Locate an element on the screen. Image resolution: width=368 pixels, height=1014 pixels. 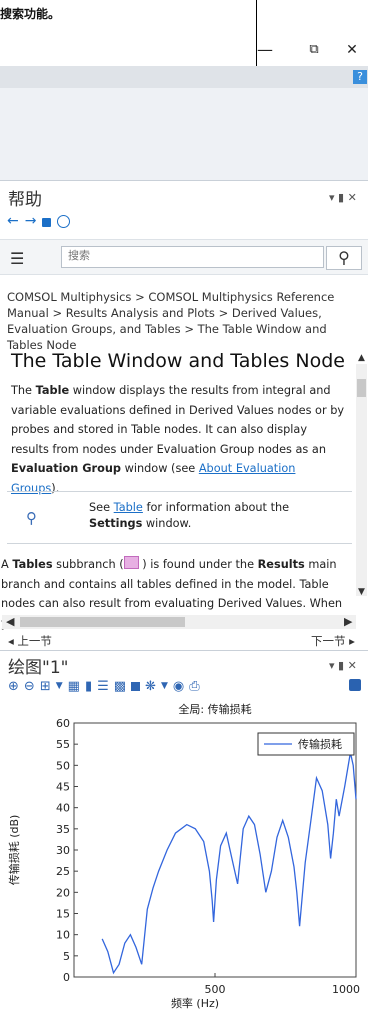
x-axis-label: 频率 (Hz) is located at coordinates (195, 1003).